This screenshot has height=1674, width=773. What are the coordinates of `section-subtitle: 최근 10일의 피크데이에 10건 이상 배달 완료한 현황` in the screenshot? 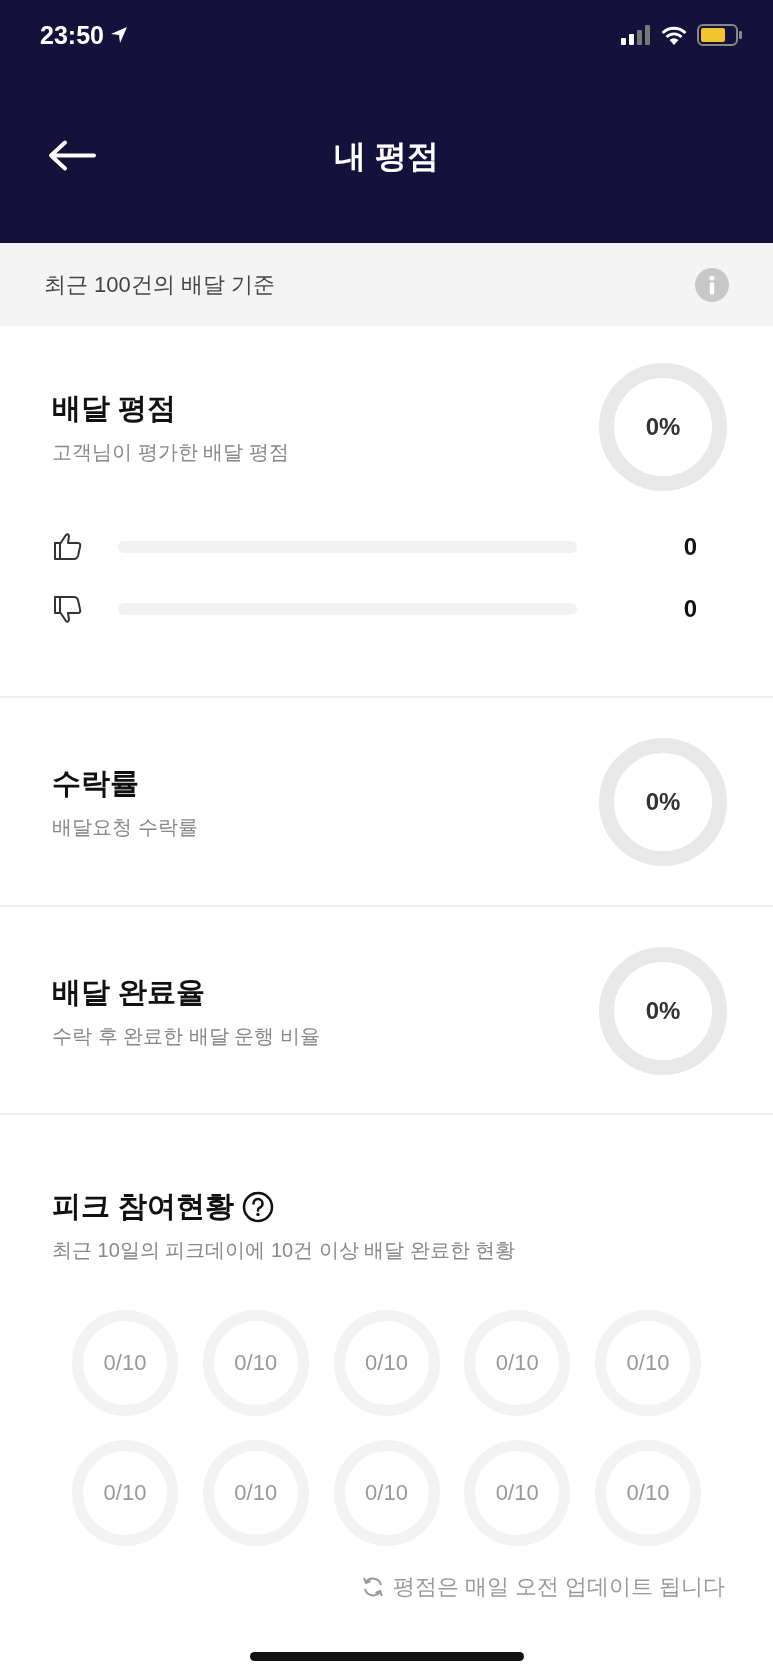 It's located at (284, 1250).